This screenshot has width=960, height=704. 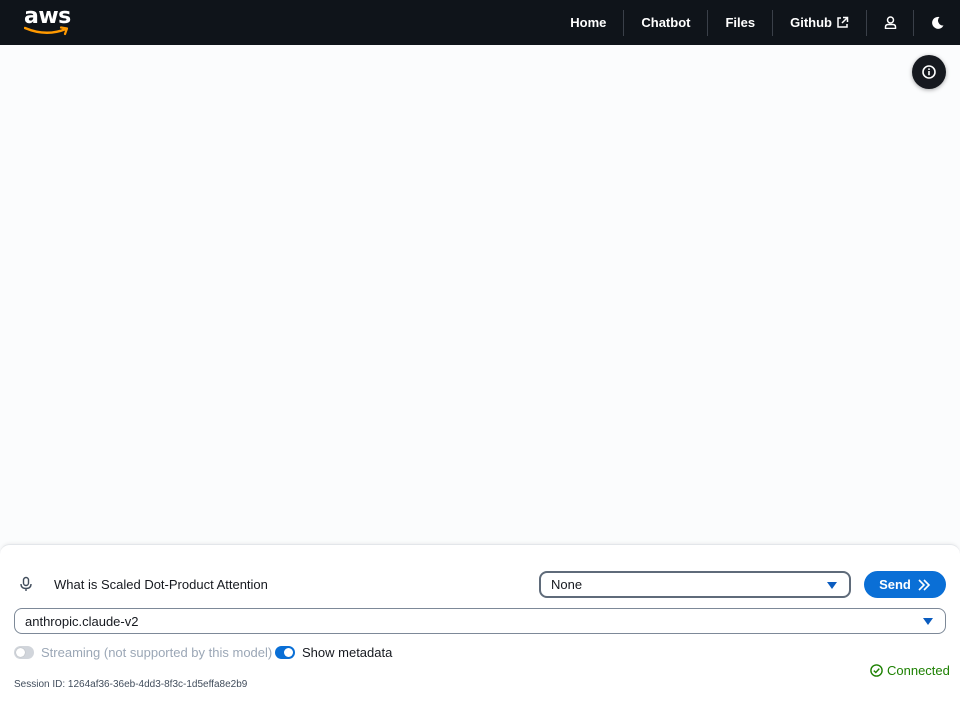 I want to click on nav-home: Home, so click(x=588, y=22).